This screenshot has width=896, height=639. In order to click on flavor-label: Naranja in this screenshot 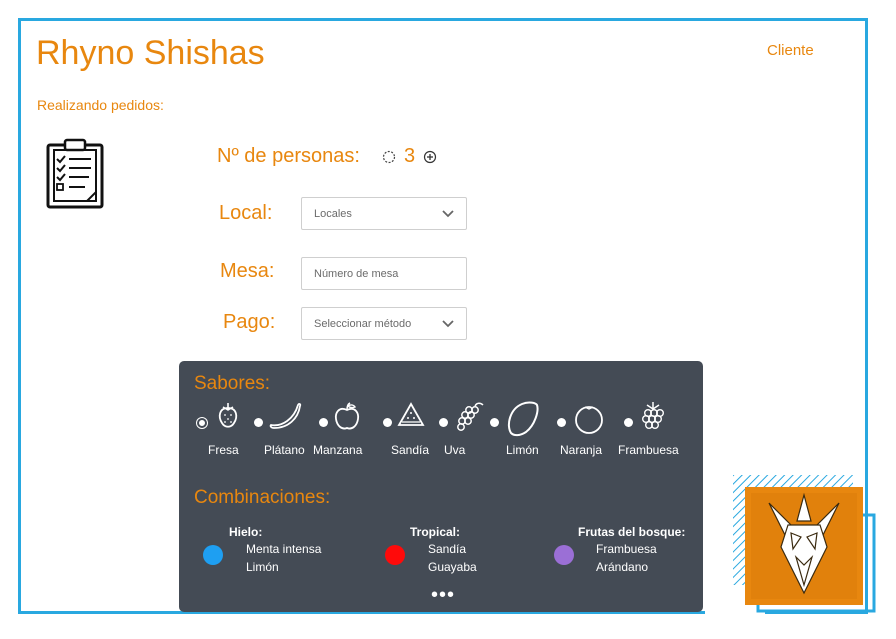, I will do `click(581, 450)`.